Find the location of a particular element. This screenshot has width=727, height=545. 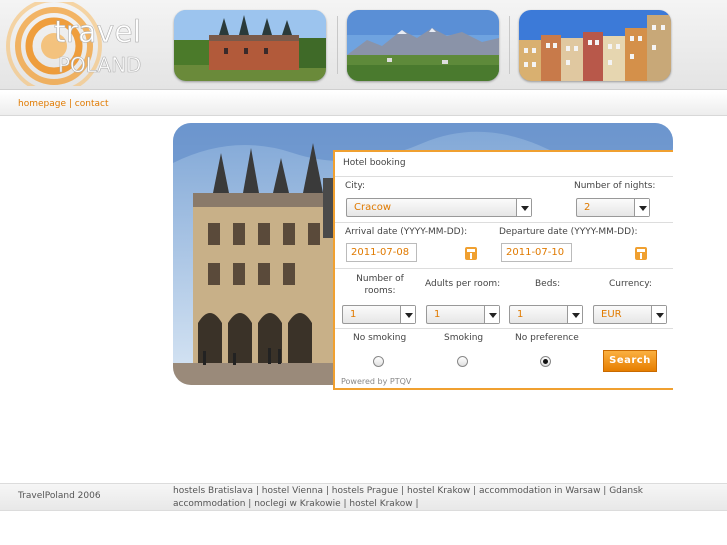

nav-links: homepage | contact is located at coordinates (63, 104).